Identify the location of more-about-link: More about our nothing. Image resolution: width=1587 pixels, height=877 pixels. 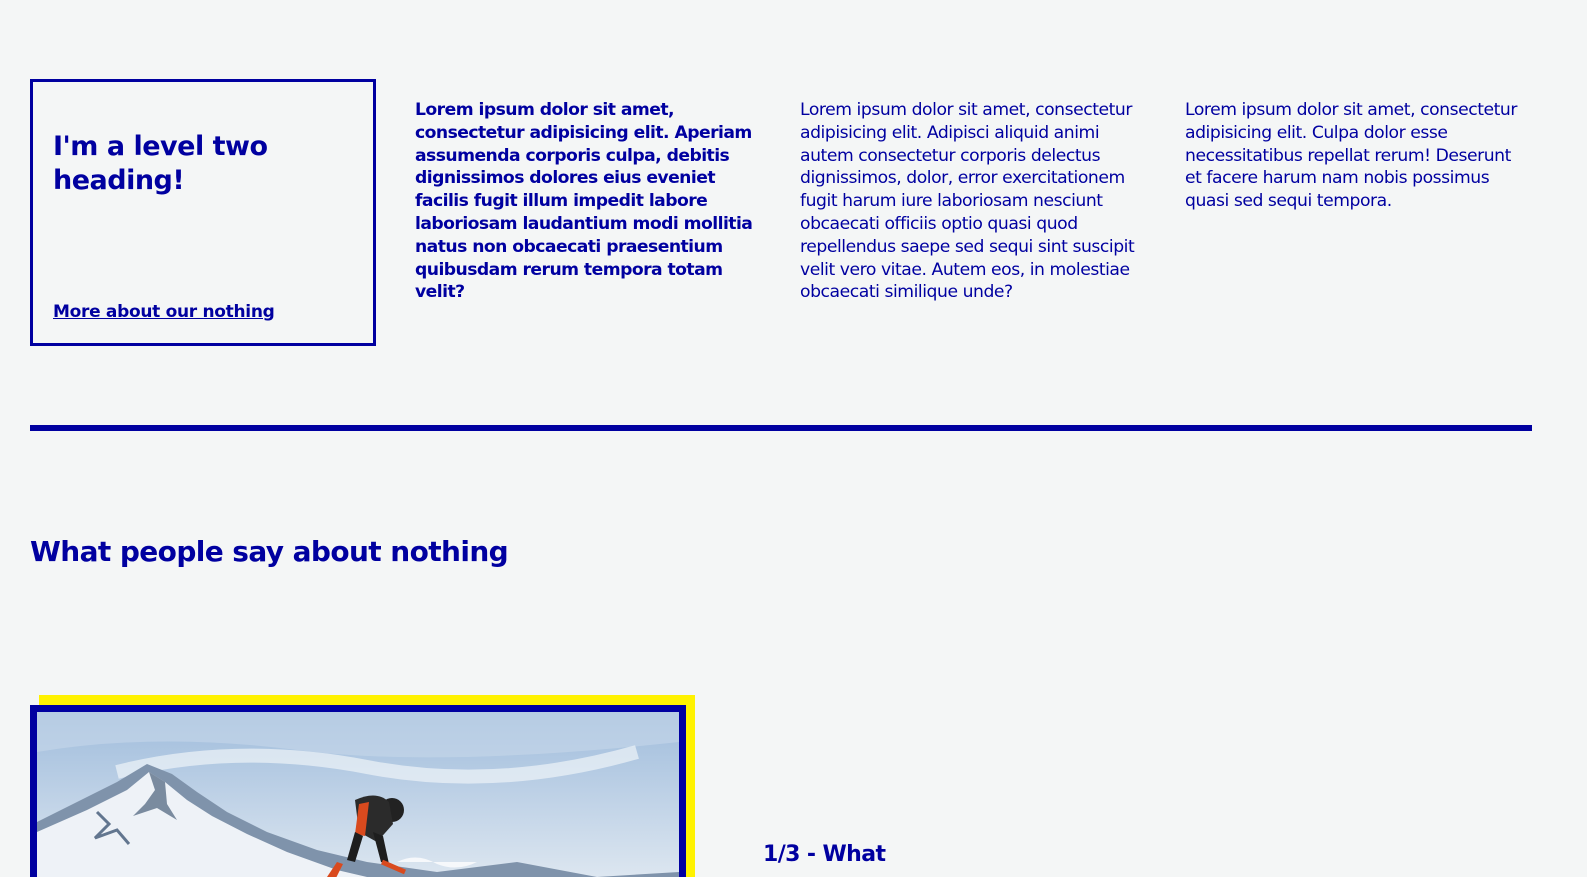
(164, 312).